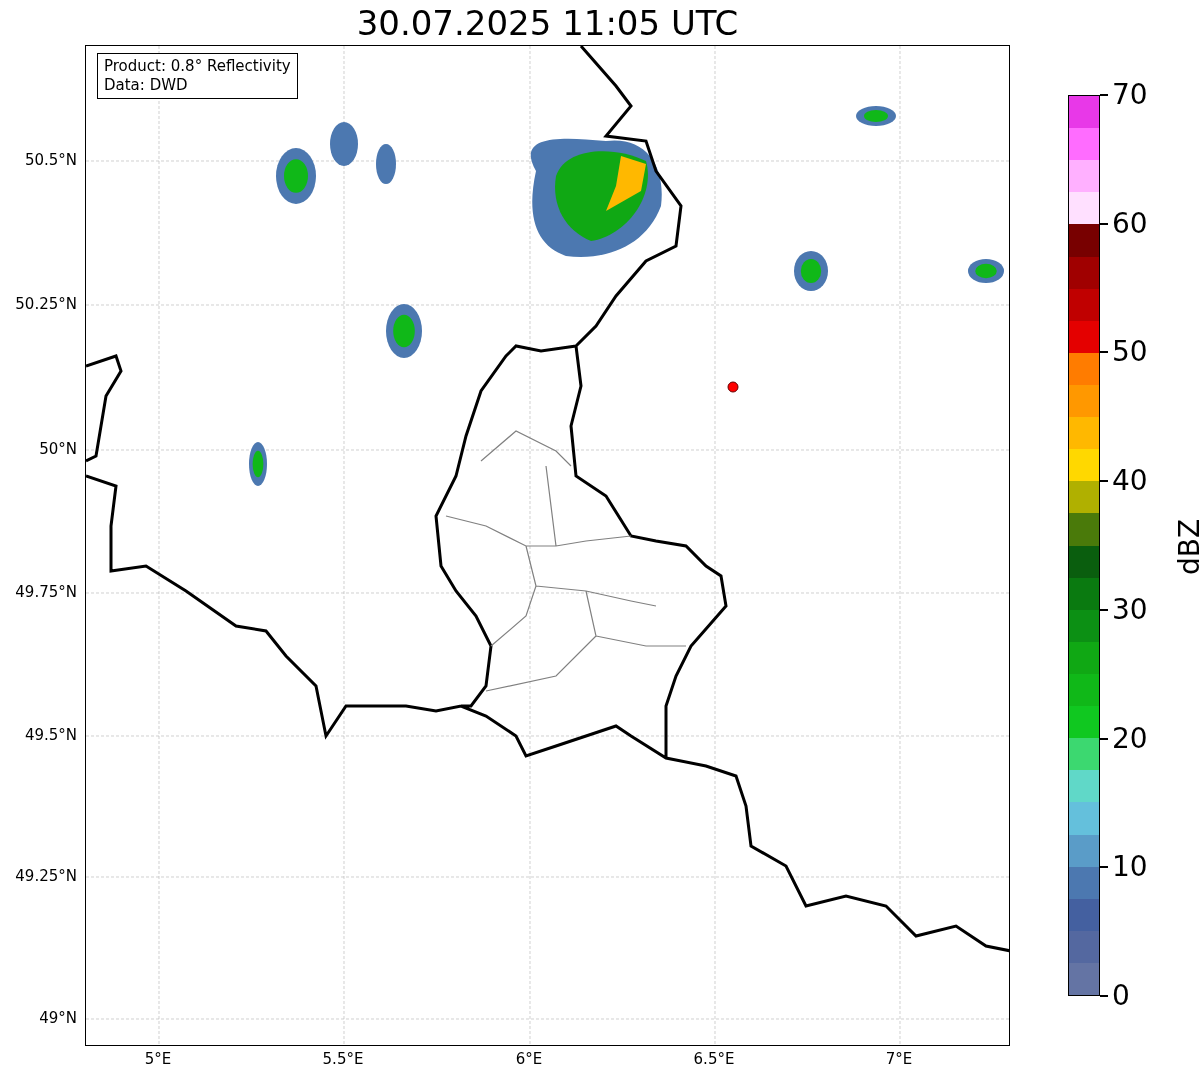  I want to click on axis-tick-label: 5.5°E, so click(343, 1059).